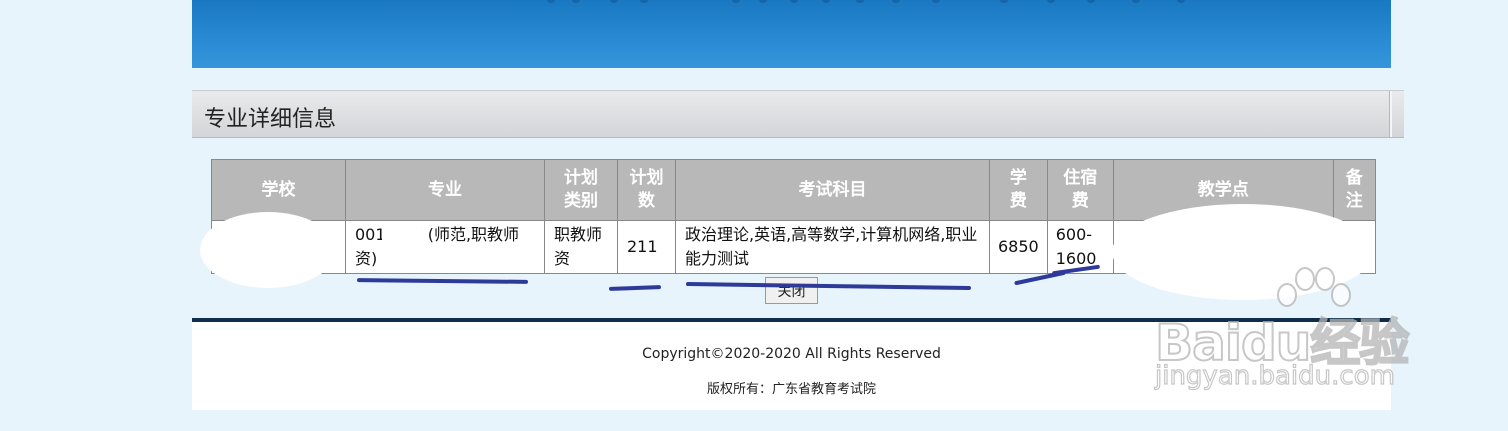 Image resolution: width=1508 pixels, height=431 pixels. What do you see at coordinates (1274, 375) in the screenshot?
I see `watermark-url: jingyan.baidu.com` at bounding box center [1274, 375].